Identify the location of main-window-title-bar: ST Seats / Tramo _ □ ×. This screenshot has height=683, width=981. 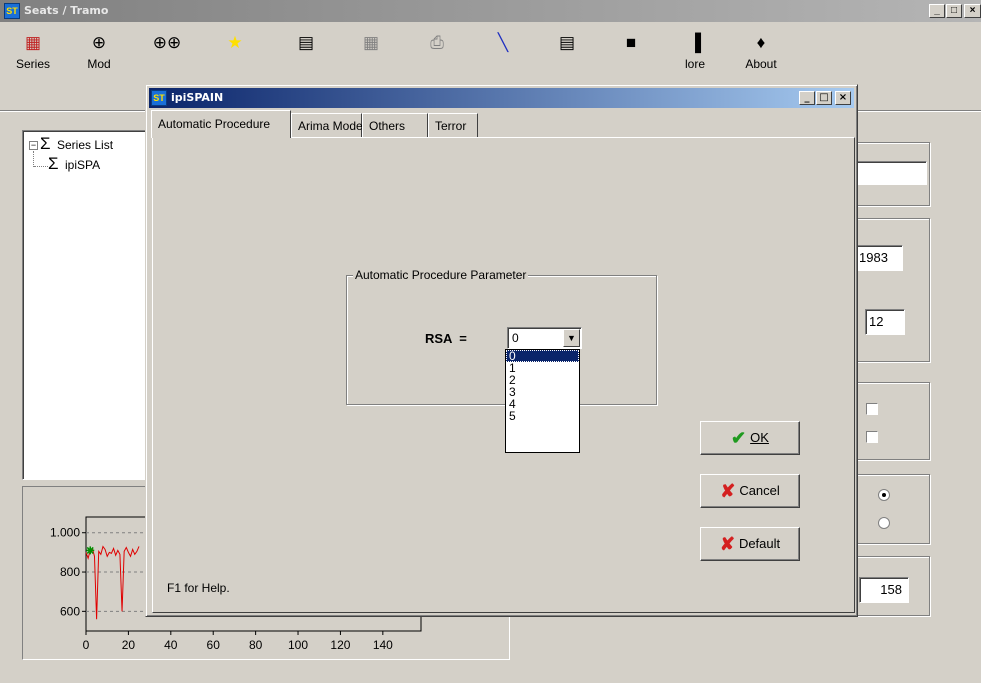
(490, 11).